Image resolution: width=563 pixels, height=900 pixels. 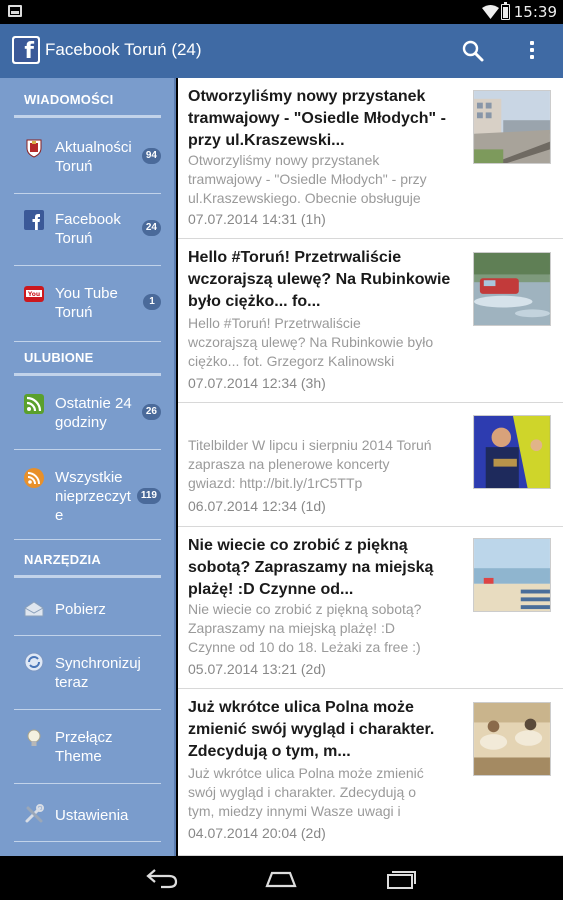 I want to click on home-icon, so click(x=281, y=878).